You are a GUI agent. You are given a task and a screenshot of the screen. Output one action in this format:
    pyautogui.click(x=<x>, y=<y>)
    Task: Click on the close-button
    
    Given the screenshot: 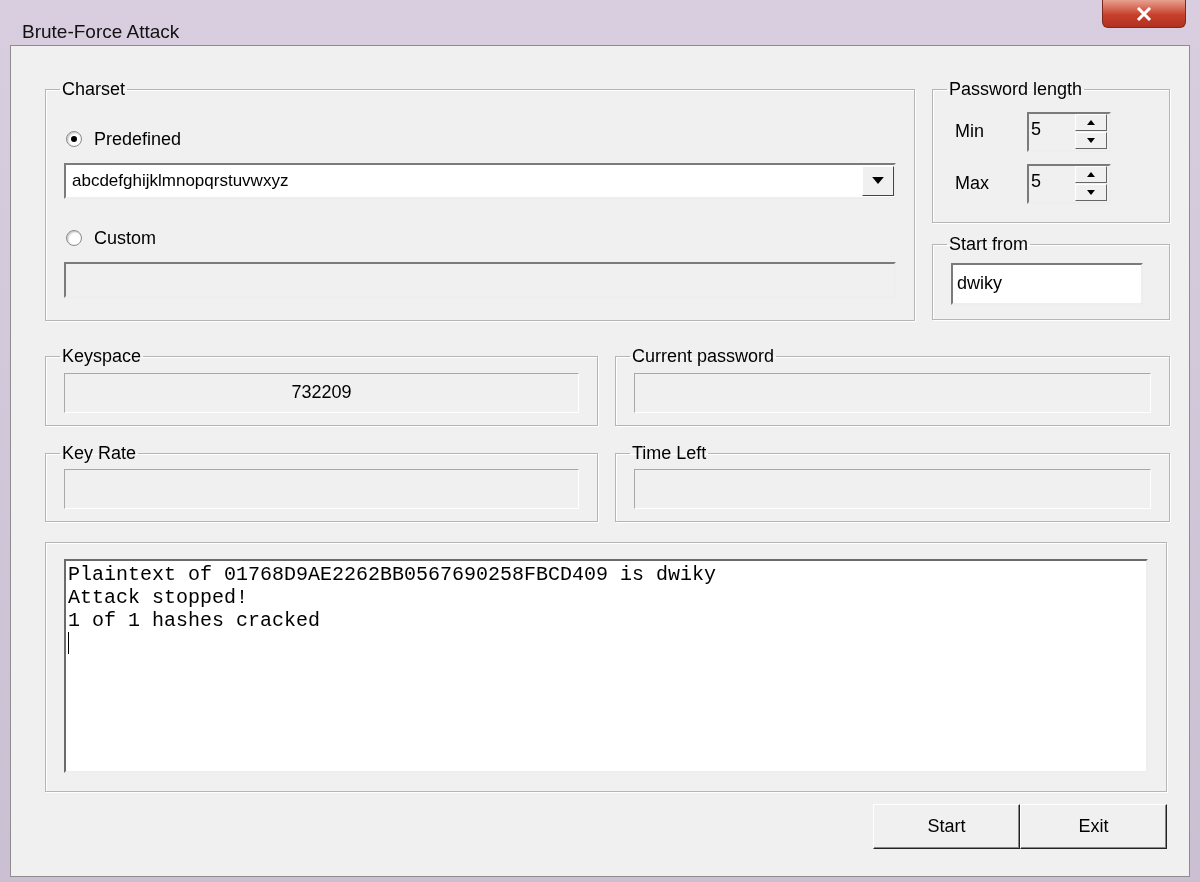 What is the action you would take?
    pyautogui.click(x=1144, y=14)
    